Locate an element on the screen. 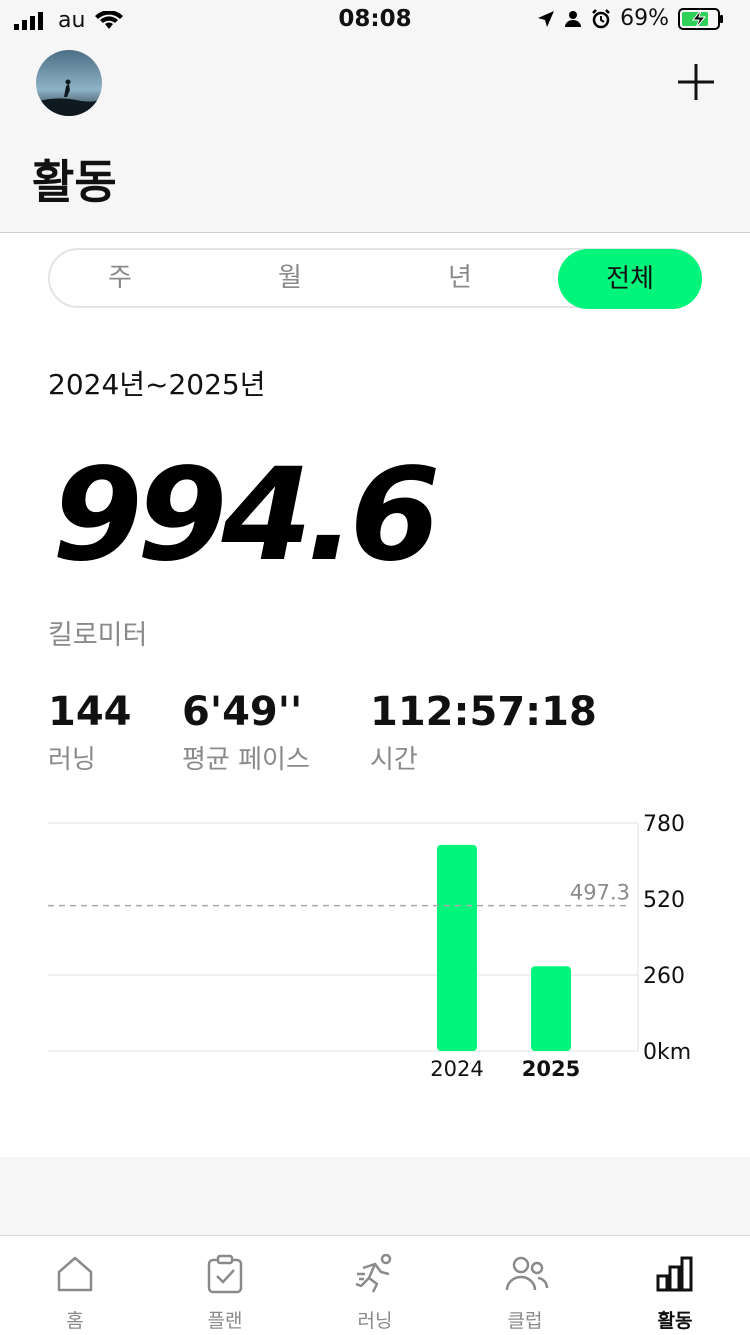 This screenshot has height=1335, width=750. tab-bar: 홈 플랜 러닝 클럽 활동 is located at coordinates (375, 1285).